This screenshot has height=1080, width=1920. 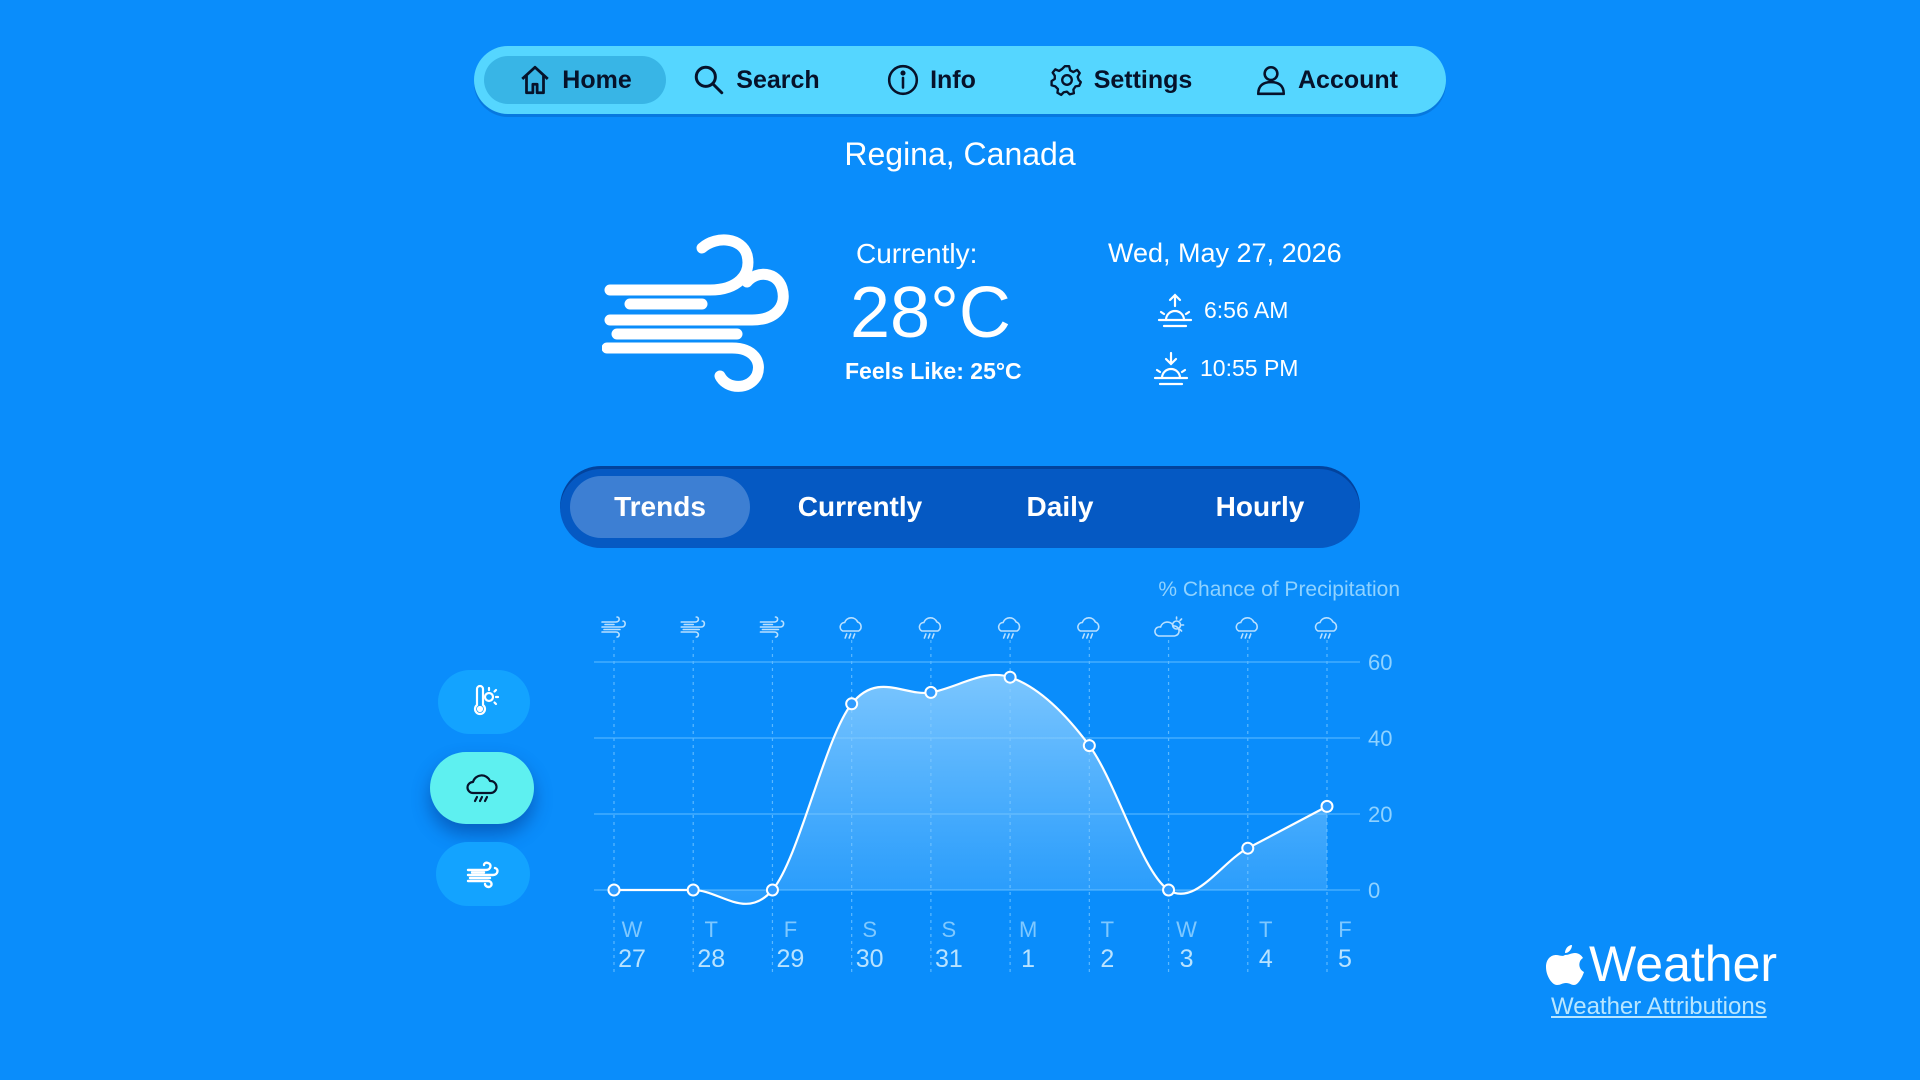 What do you see at coordinates (870, 959) in the screenshot?
I see `x-tick-date: 30` at bounding box center [870, 959].